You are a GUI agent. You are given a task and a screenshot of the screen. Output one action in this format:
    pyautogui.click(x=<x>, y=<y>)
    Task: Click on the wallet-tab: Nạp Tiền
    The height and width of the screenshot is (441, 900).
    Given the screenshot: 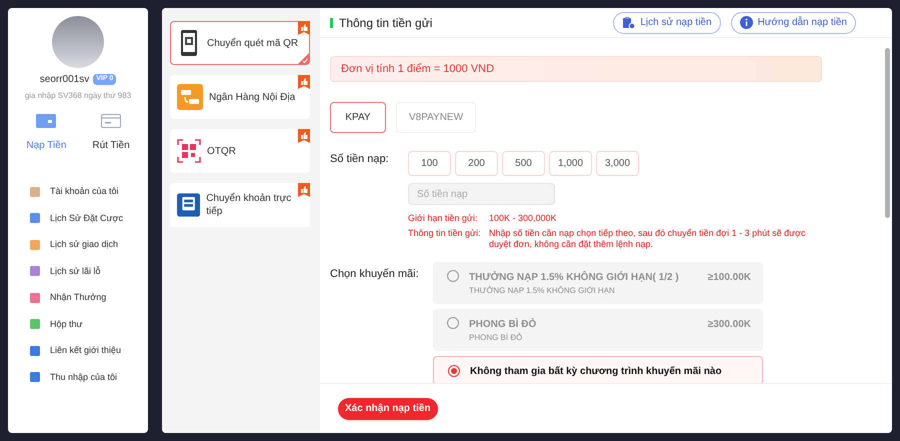 What is the action you would take?
    pyautogui.click(x=46, y=133)
    